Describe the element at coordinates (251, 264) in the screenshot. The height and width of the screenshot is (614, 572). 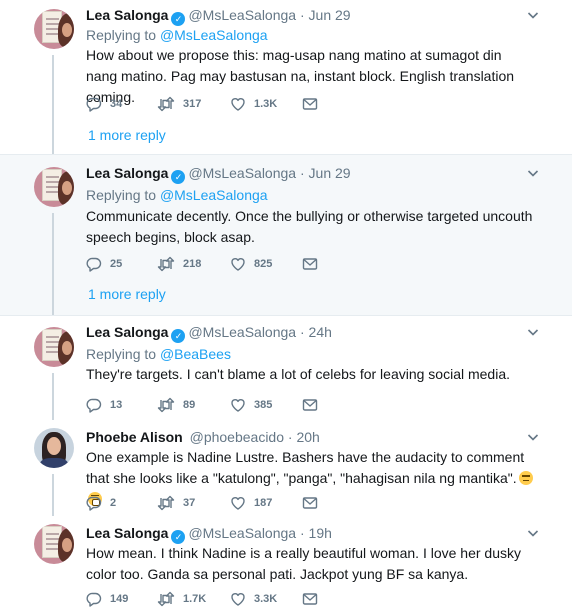
I see `like-button: 825` at that location.